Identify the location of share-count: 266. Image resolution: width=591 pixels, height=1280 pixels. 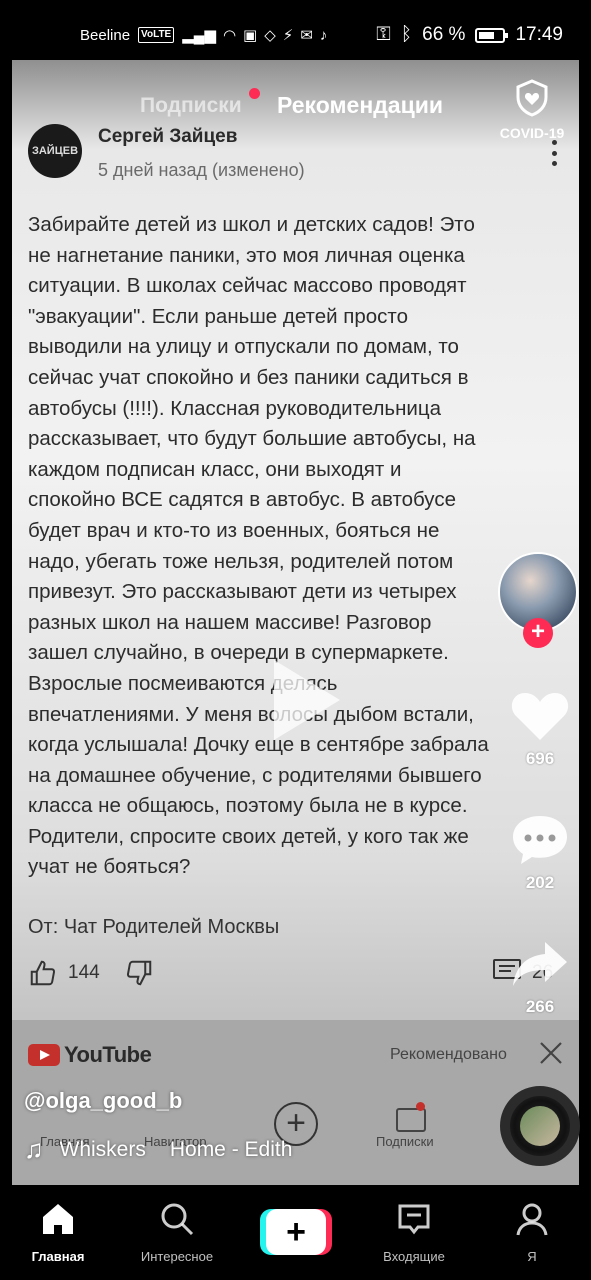
(540, 1006).